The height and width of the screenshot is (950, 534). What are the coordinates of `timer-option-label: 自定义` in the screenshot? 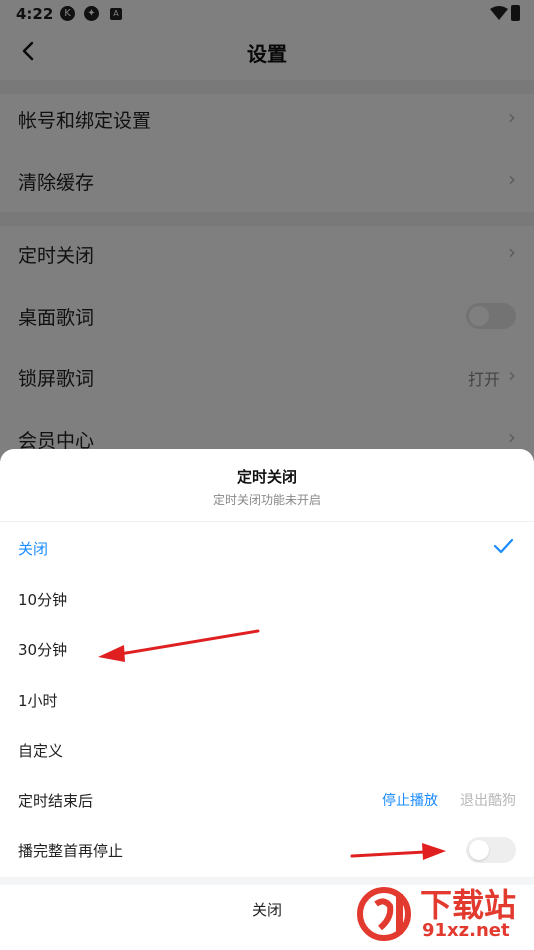 It's located at (41, 751).